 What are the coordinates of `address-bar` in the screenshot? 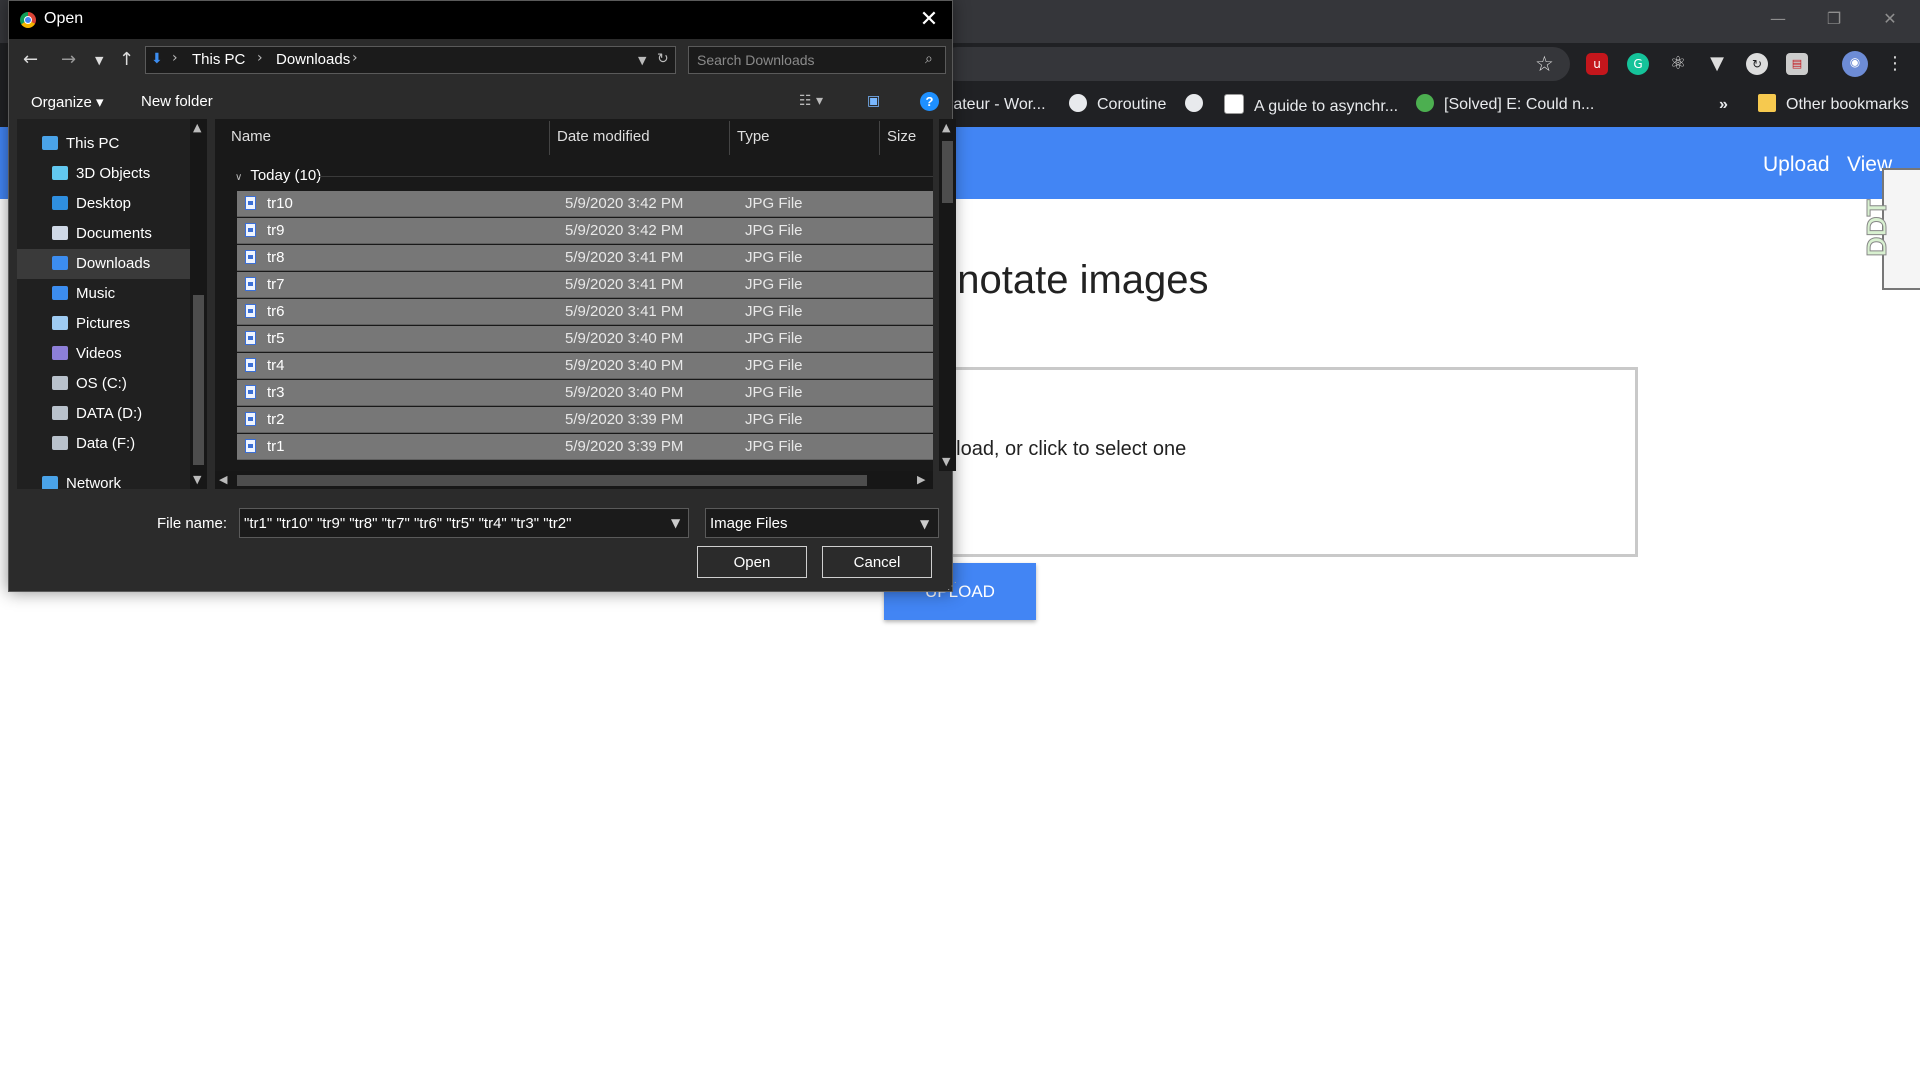 It's located at (1255, 64).